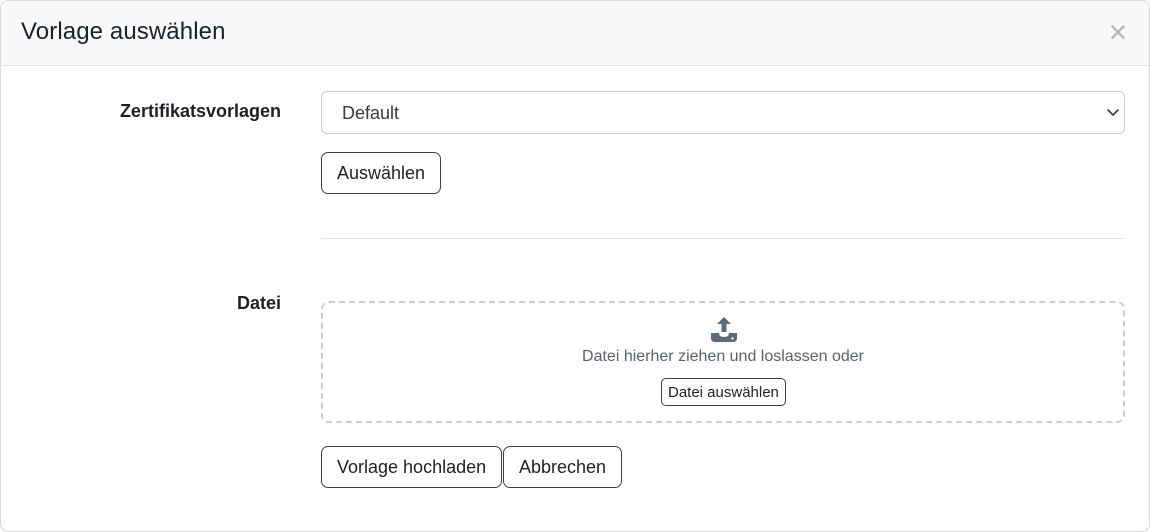 The width and height of the screenshot is (1150, 532). Describe the element at coordinates (723, 356) in the screenshot. I see `dropzone-instructions: Datei hierher ziehen und loslassen oder` at that location.